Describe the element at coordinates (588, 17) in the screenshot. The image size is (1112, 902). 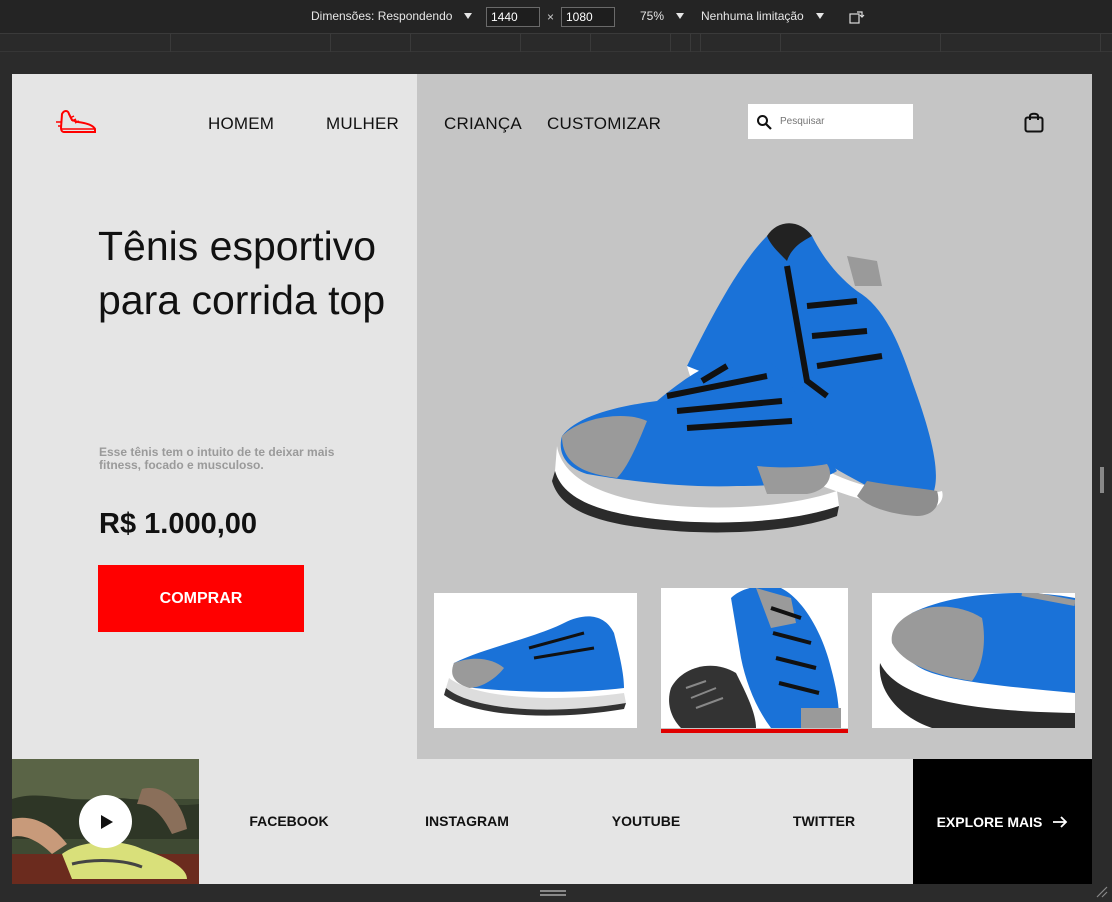
I see `height-input` at that location.